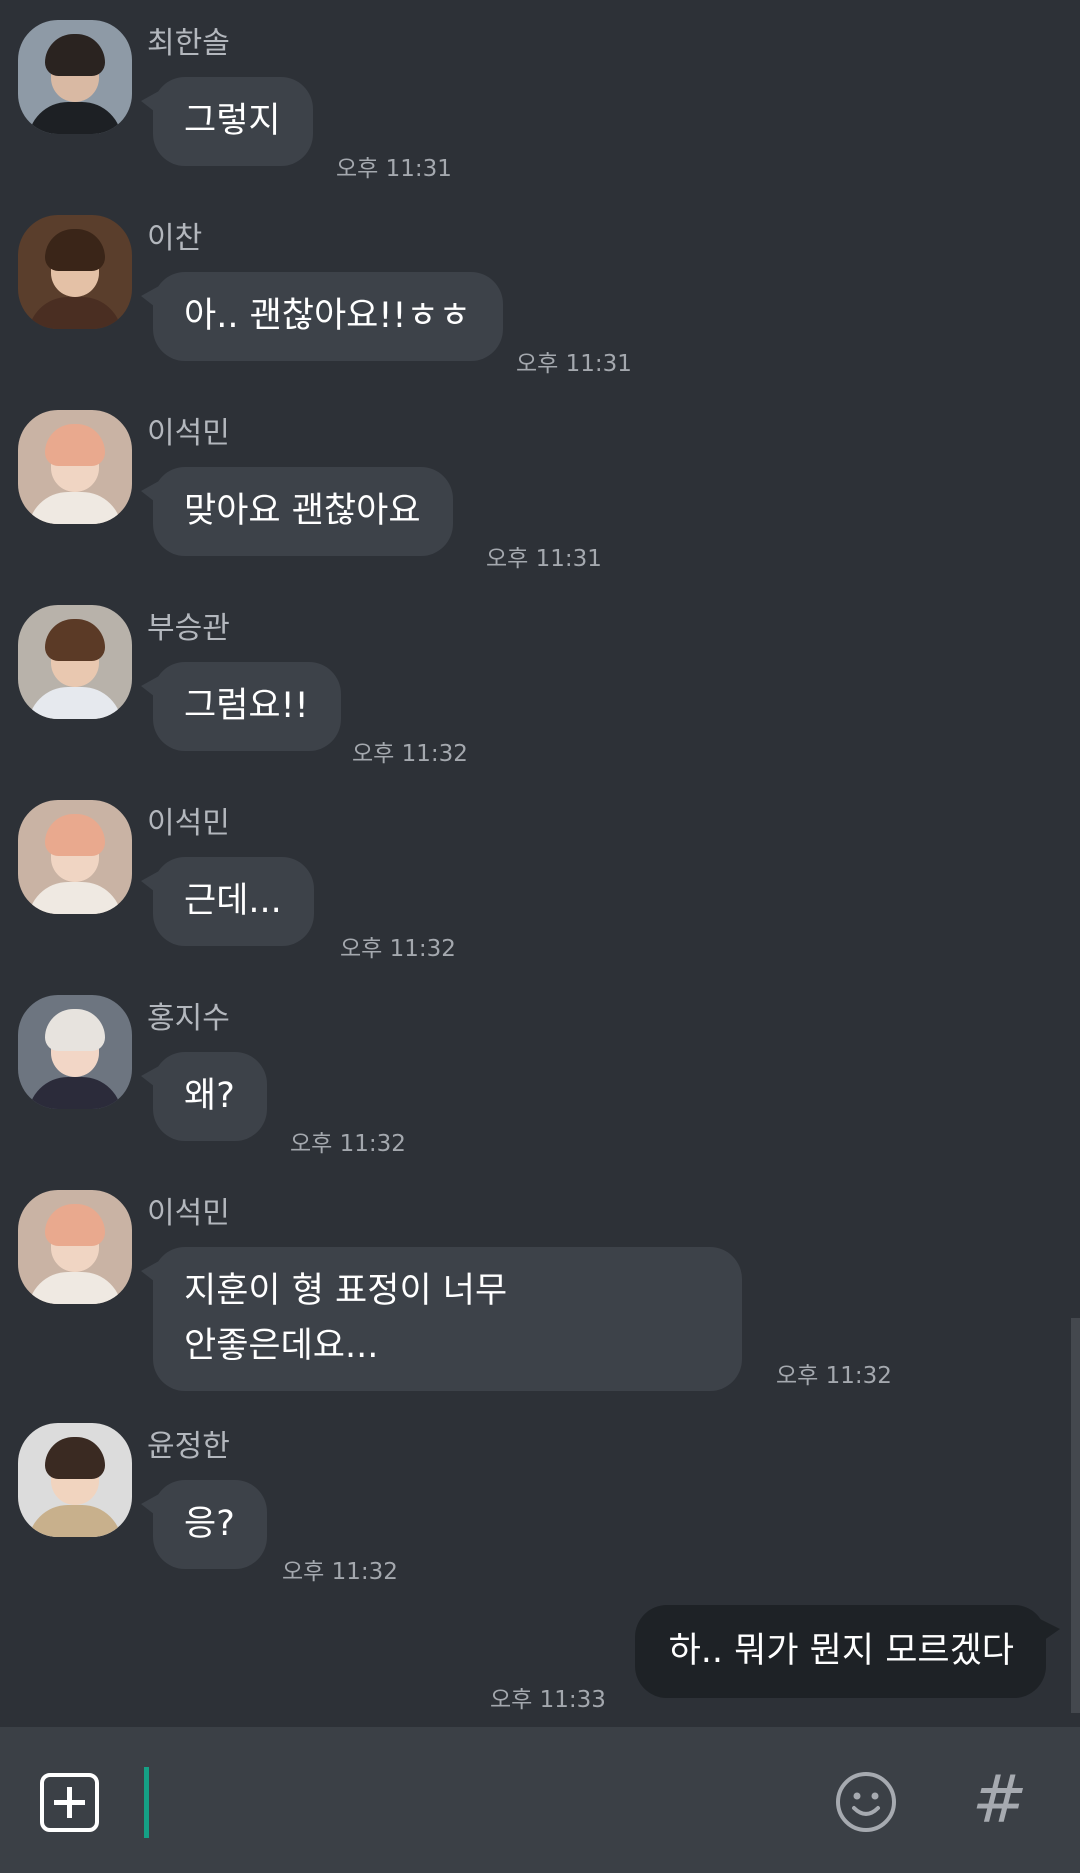 Image resolution: width=1080 pixels, height=1873 pixels. Describe the element at coordinates (540, 1659) in the screenshot. I see `my-message-row: 하.. 뭐가 뭔지 모르겠다 오후 11:33` at that location.